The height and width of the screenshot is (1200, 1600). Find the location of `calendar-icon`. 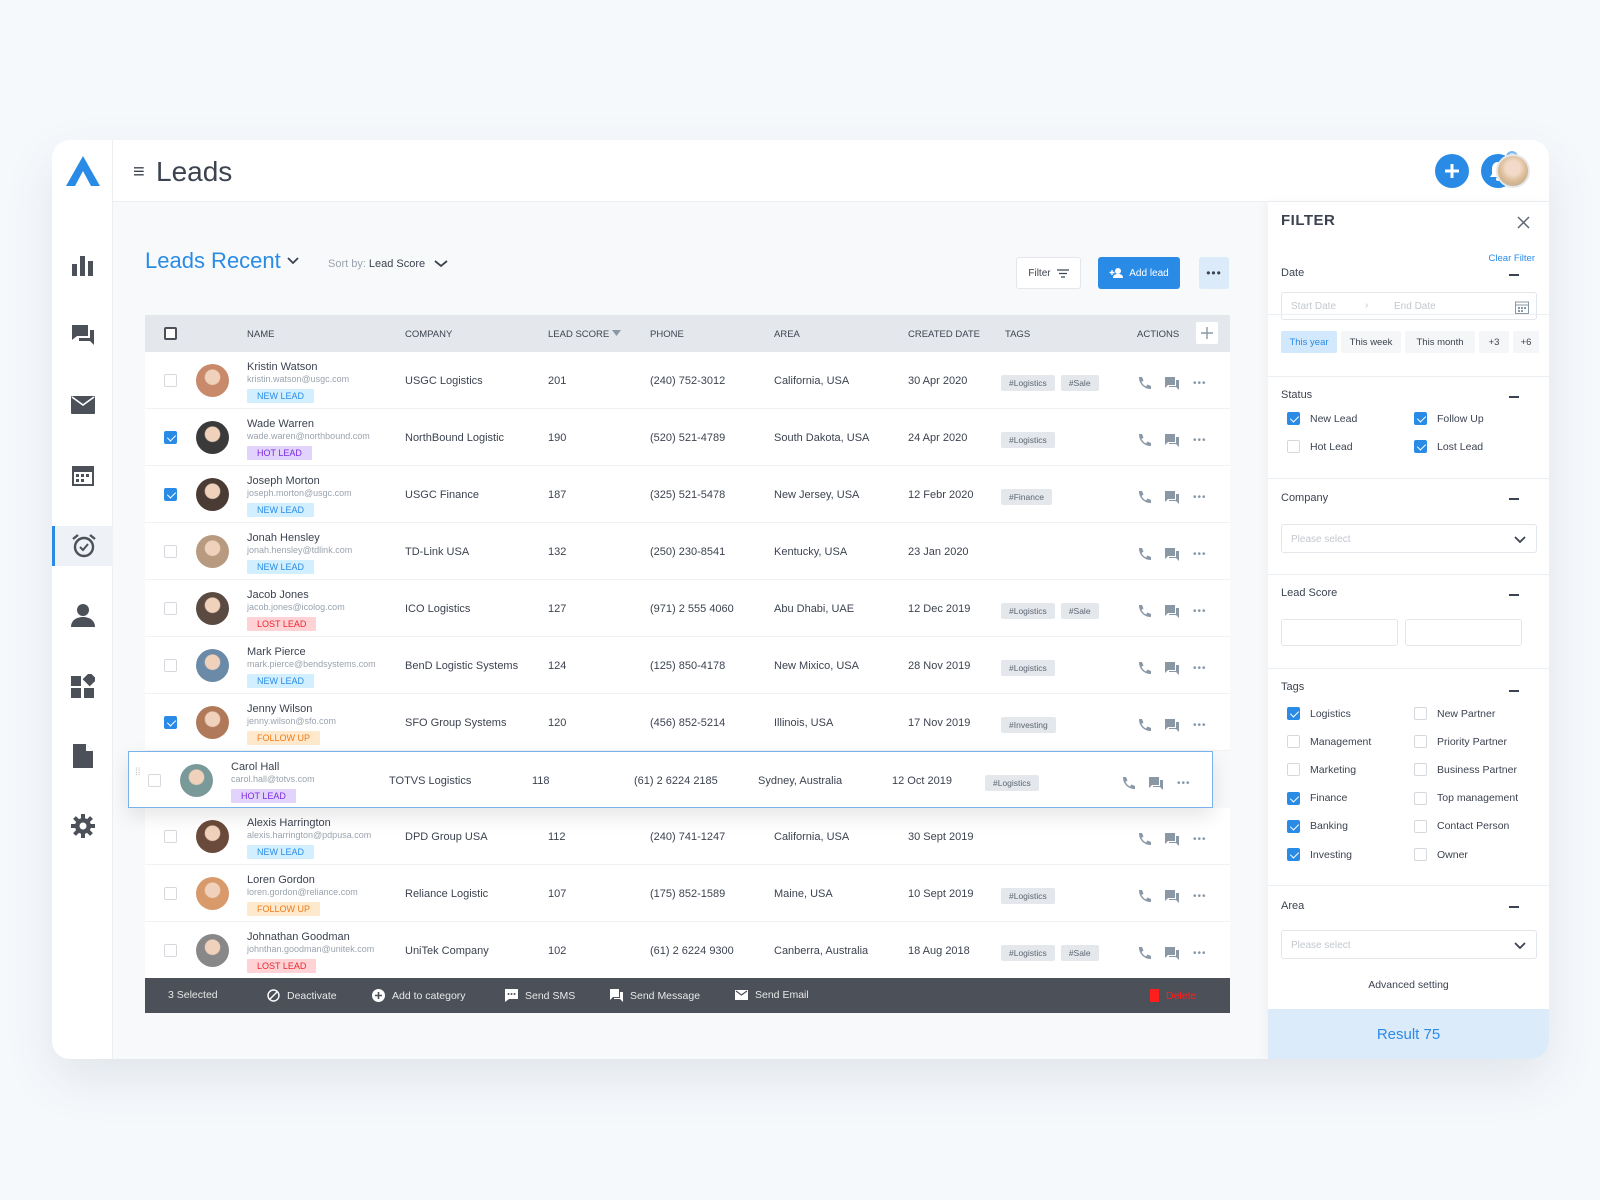

calendar-icon is located at coordinates (82, 475).